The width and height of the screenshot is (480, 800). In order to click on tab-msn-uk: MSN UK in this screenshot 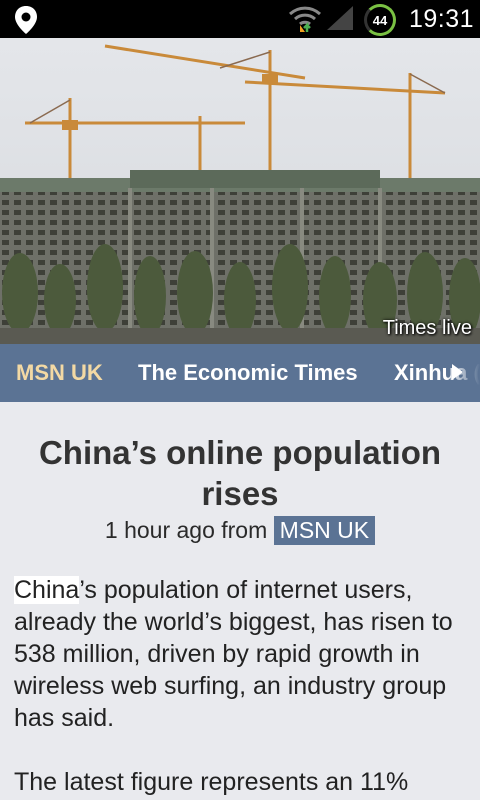, I will do `click(59, 373)`.